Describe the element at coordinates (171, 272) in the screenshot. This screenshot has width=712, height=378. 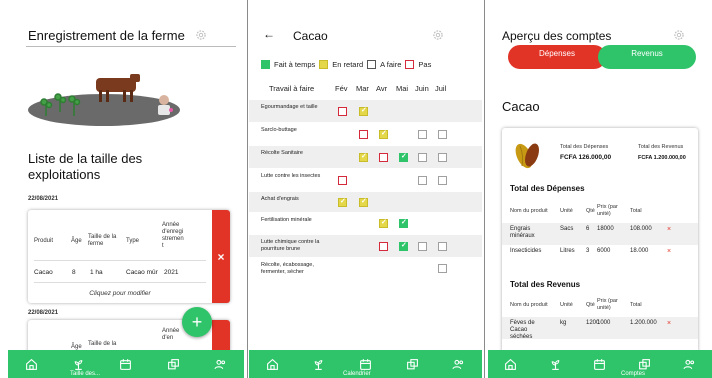
I see `value-year: 2021` at that location.